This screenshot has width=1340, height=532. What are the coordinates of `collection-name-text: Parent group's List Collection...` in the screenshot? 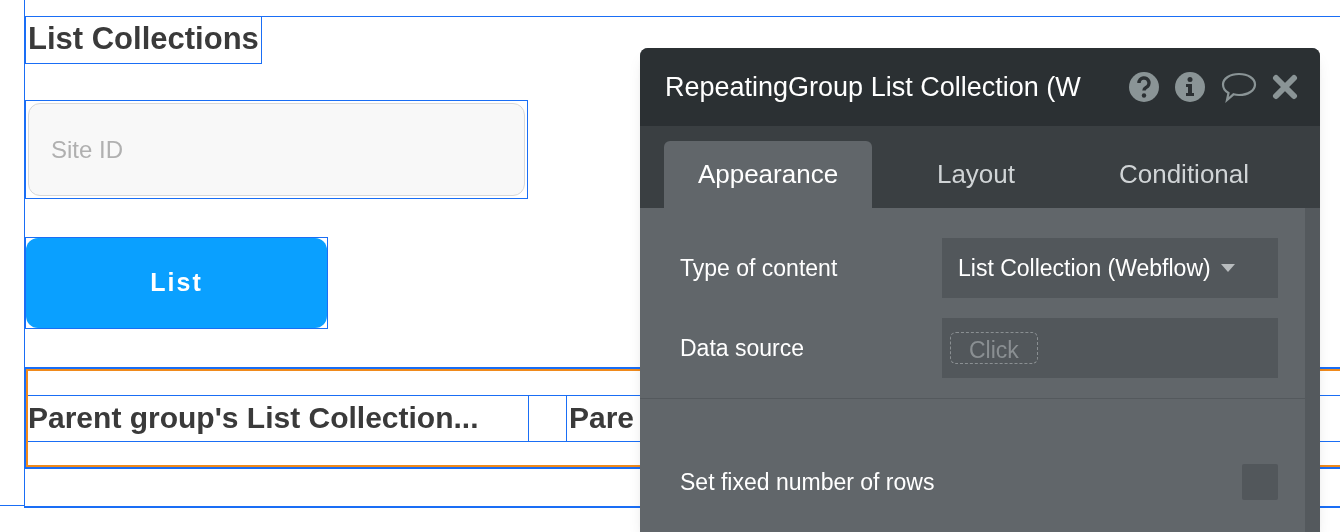 It's located at (278, 418).